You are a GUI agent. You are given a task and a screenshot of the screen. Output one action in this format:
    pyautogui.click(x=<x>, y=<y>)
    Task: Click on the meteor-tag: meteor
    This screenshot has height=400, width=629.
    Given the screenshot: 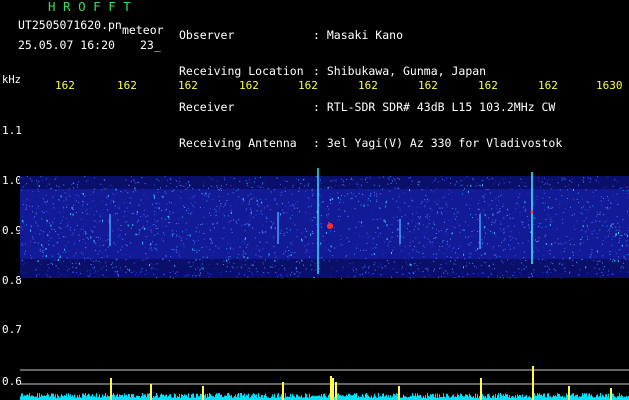 What is the action you would take?
    pyautogui.click(x=143, y=30)
    